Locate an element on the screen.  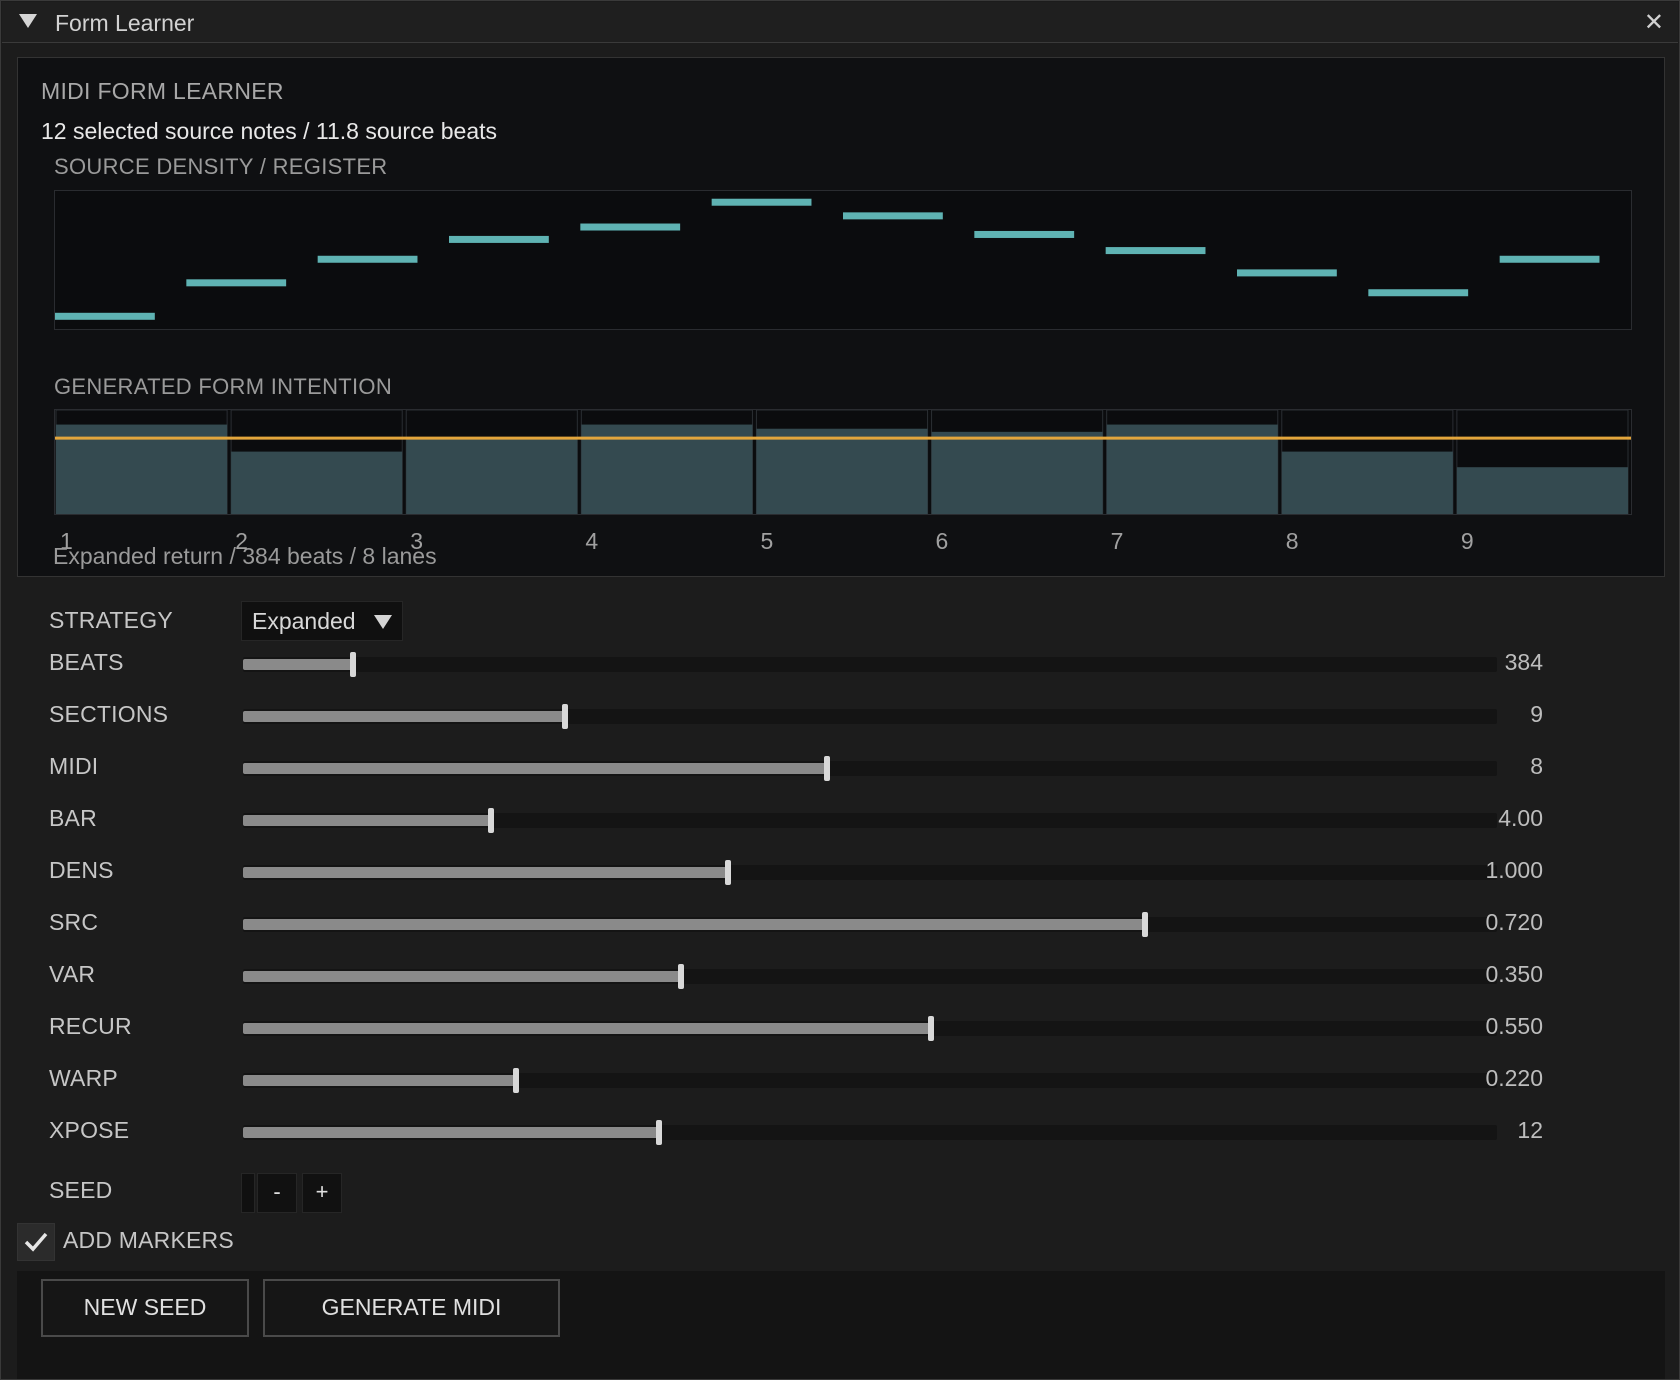
xpose-label: XPOSE is located at coordinates (89, 1130).